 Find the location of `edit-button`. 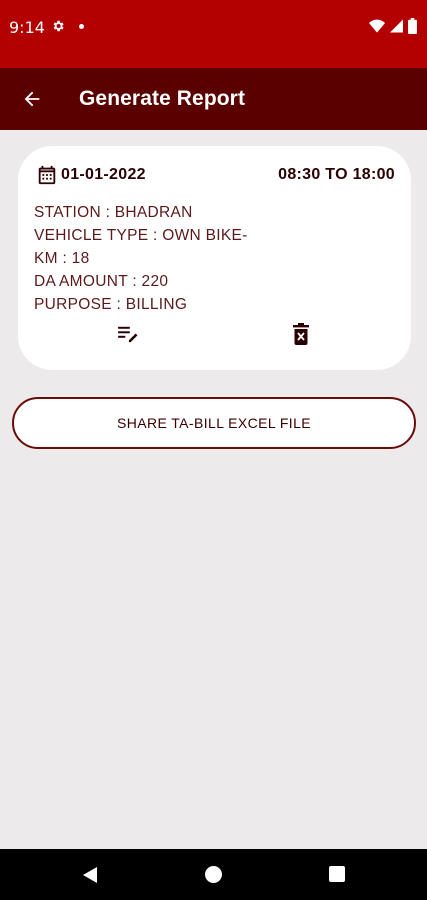

edit-button is located at coordinates (128, 334).